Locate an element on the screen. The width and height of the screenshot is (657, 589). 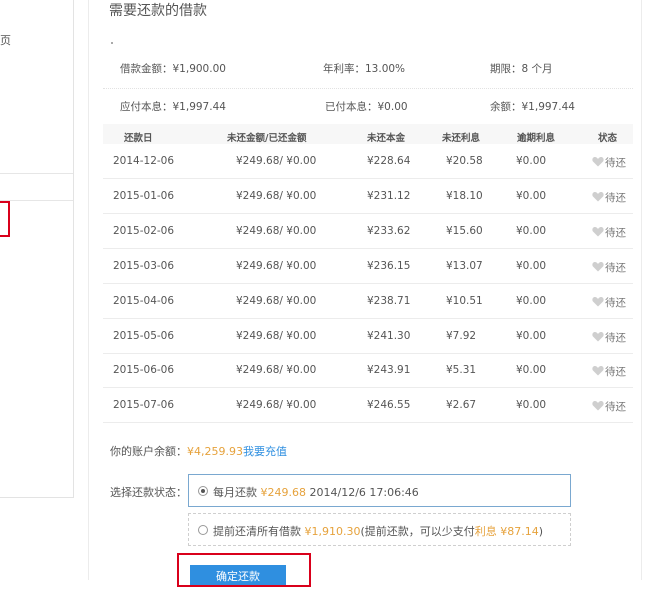
table-cell: ¥13.07 is located at coordinates (464, 265).